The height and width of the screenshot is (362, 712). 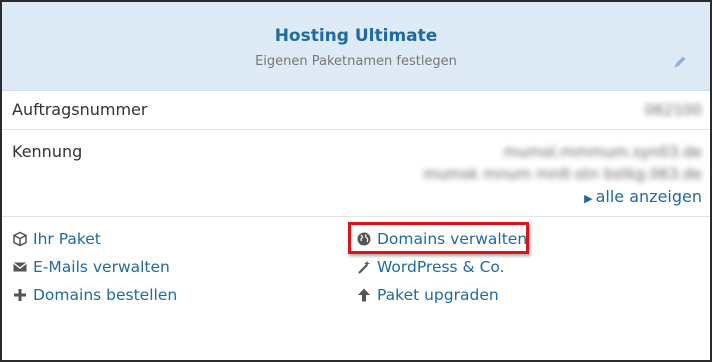 What do you see at coordinates (20, 267) in the screenshot?
I see `envelope-icon` at bounding box center [20, 267].